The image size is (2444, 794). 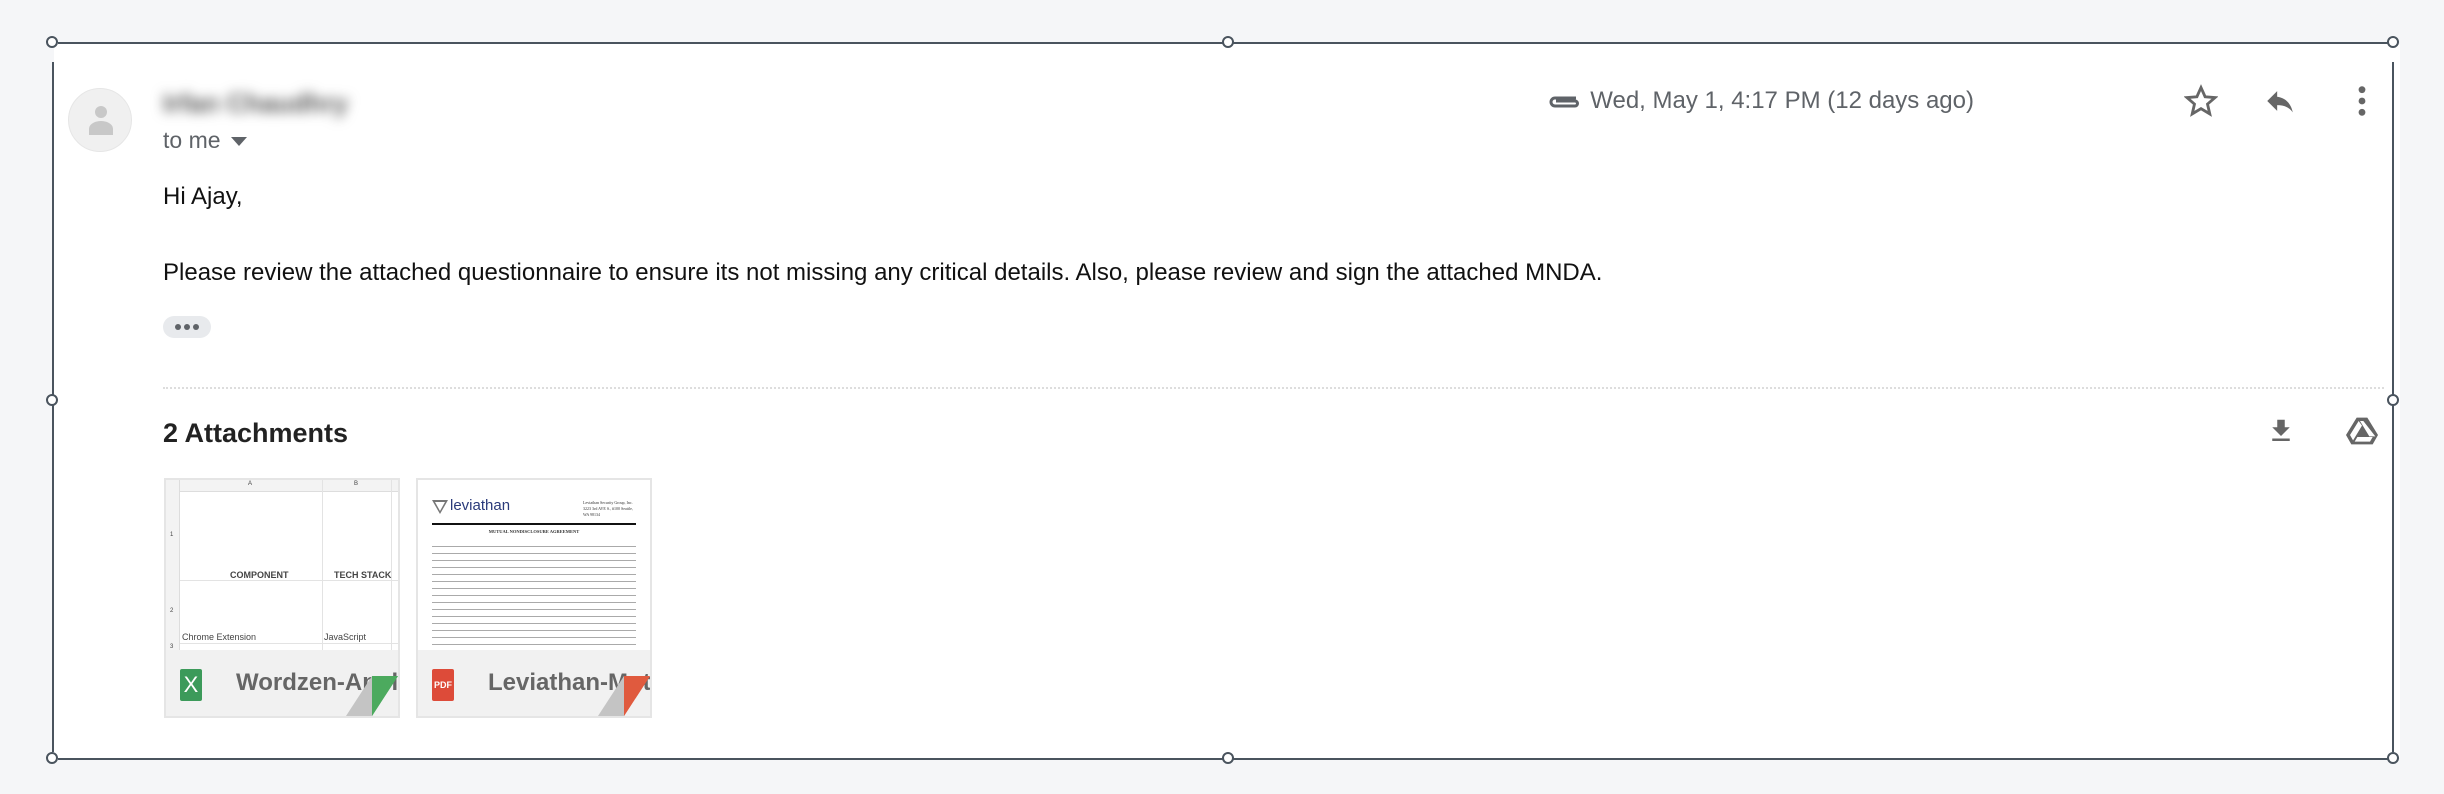 What do you see at coordinates (356, 484) in the screenshot?
I see `column-header: B` at bounding box center [356, 484].